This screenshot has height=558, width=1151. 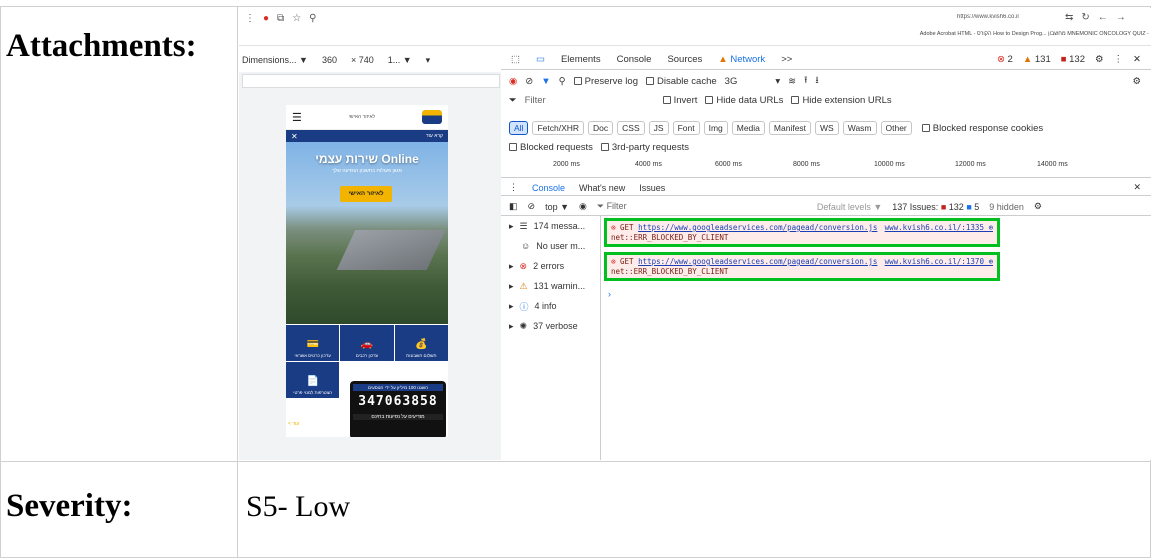 What do you see at coordinates (805, 81) in the screenshot?
I see `upload-icon: ⭱` at bounding box center [805, 81].